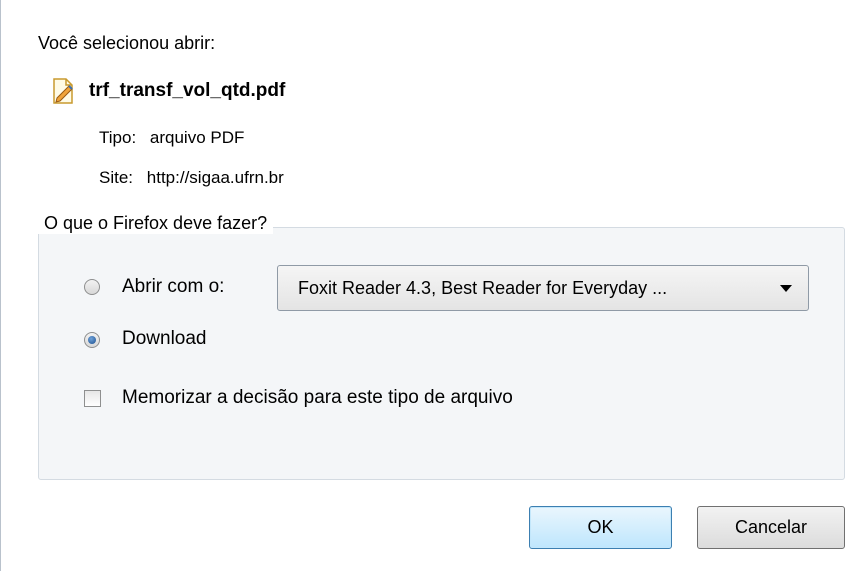 The width and height of the screenshot is (866, 571). I want to click on open-with-label: Abrir com o:, so click(173, 287).